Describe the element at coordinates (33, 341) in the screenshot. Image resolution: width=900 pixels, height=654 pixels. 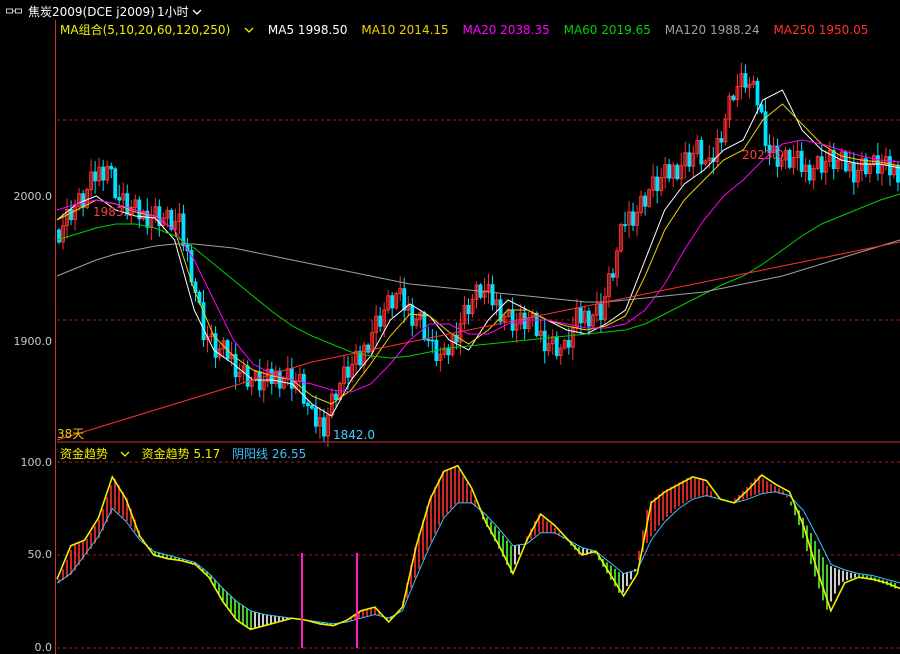
I see `price-tick-1900: 1900.0` at that location.